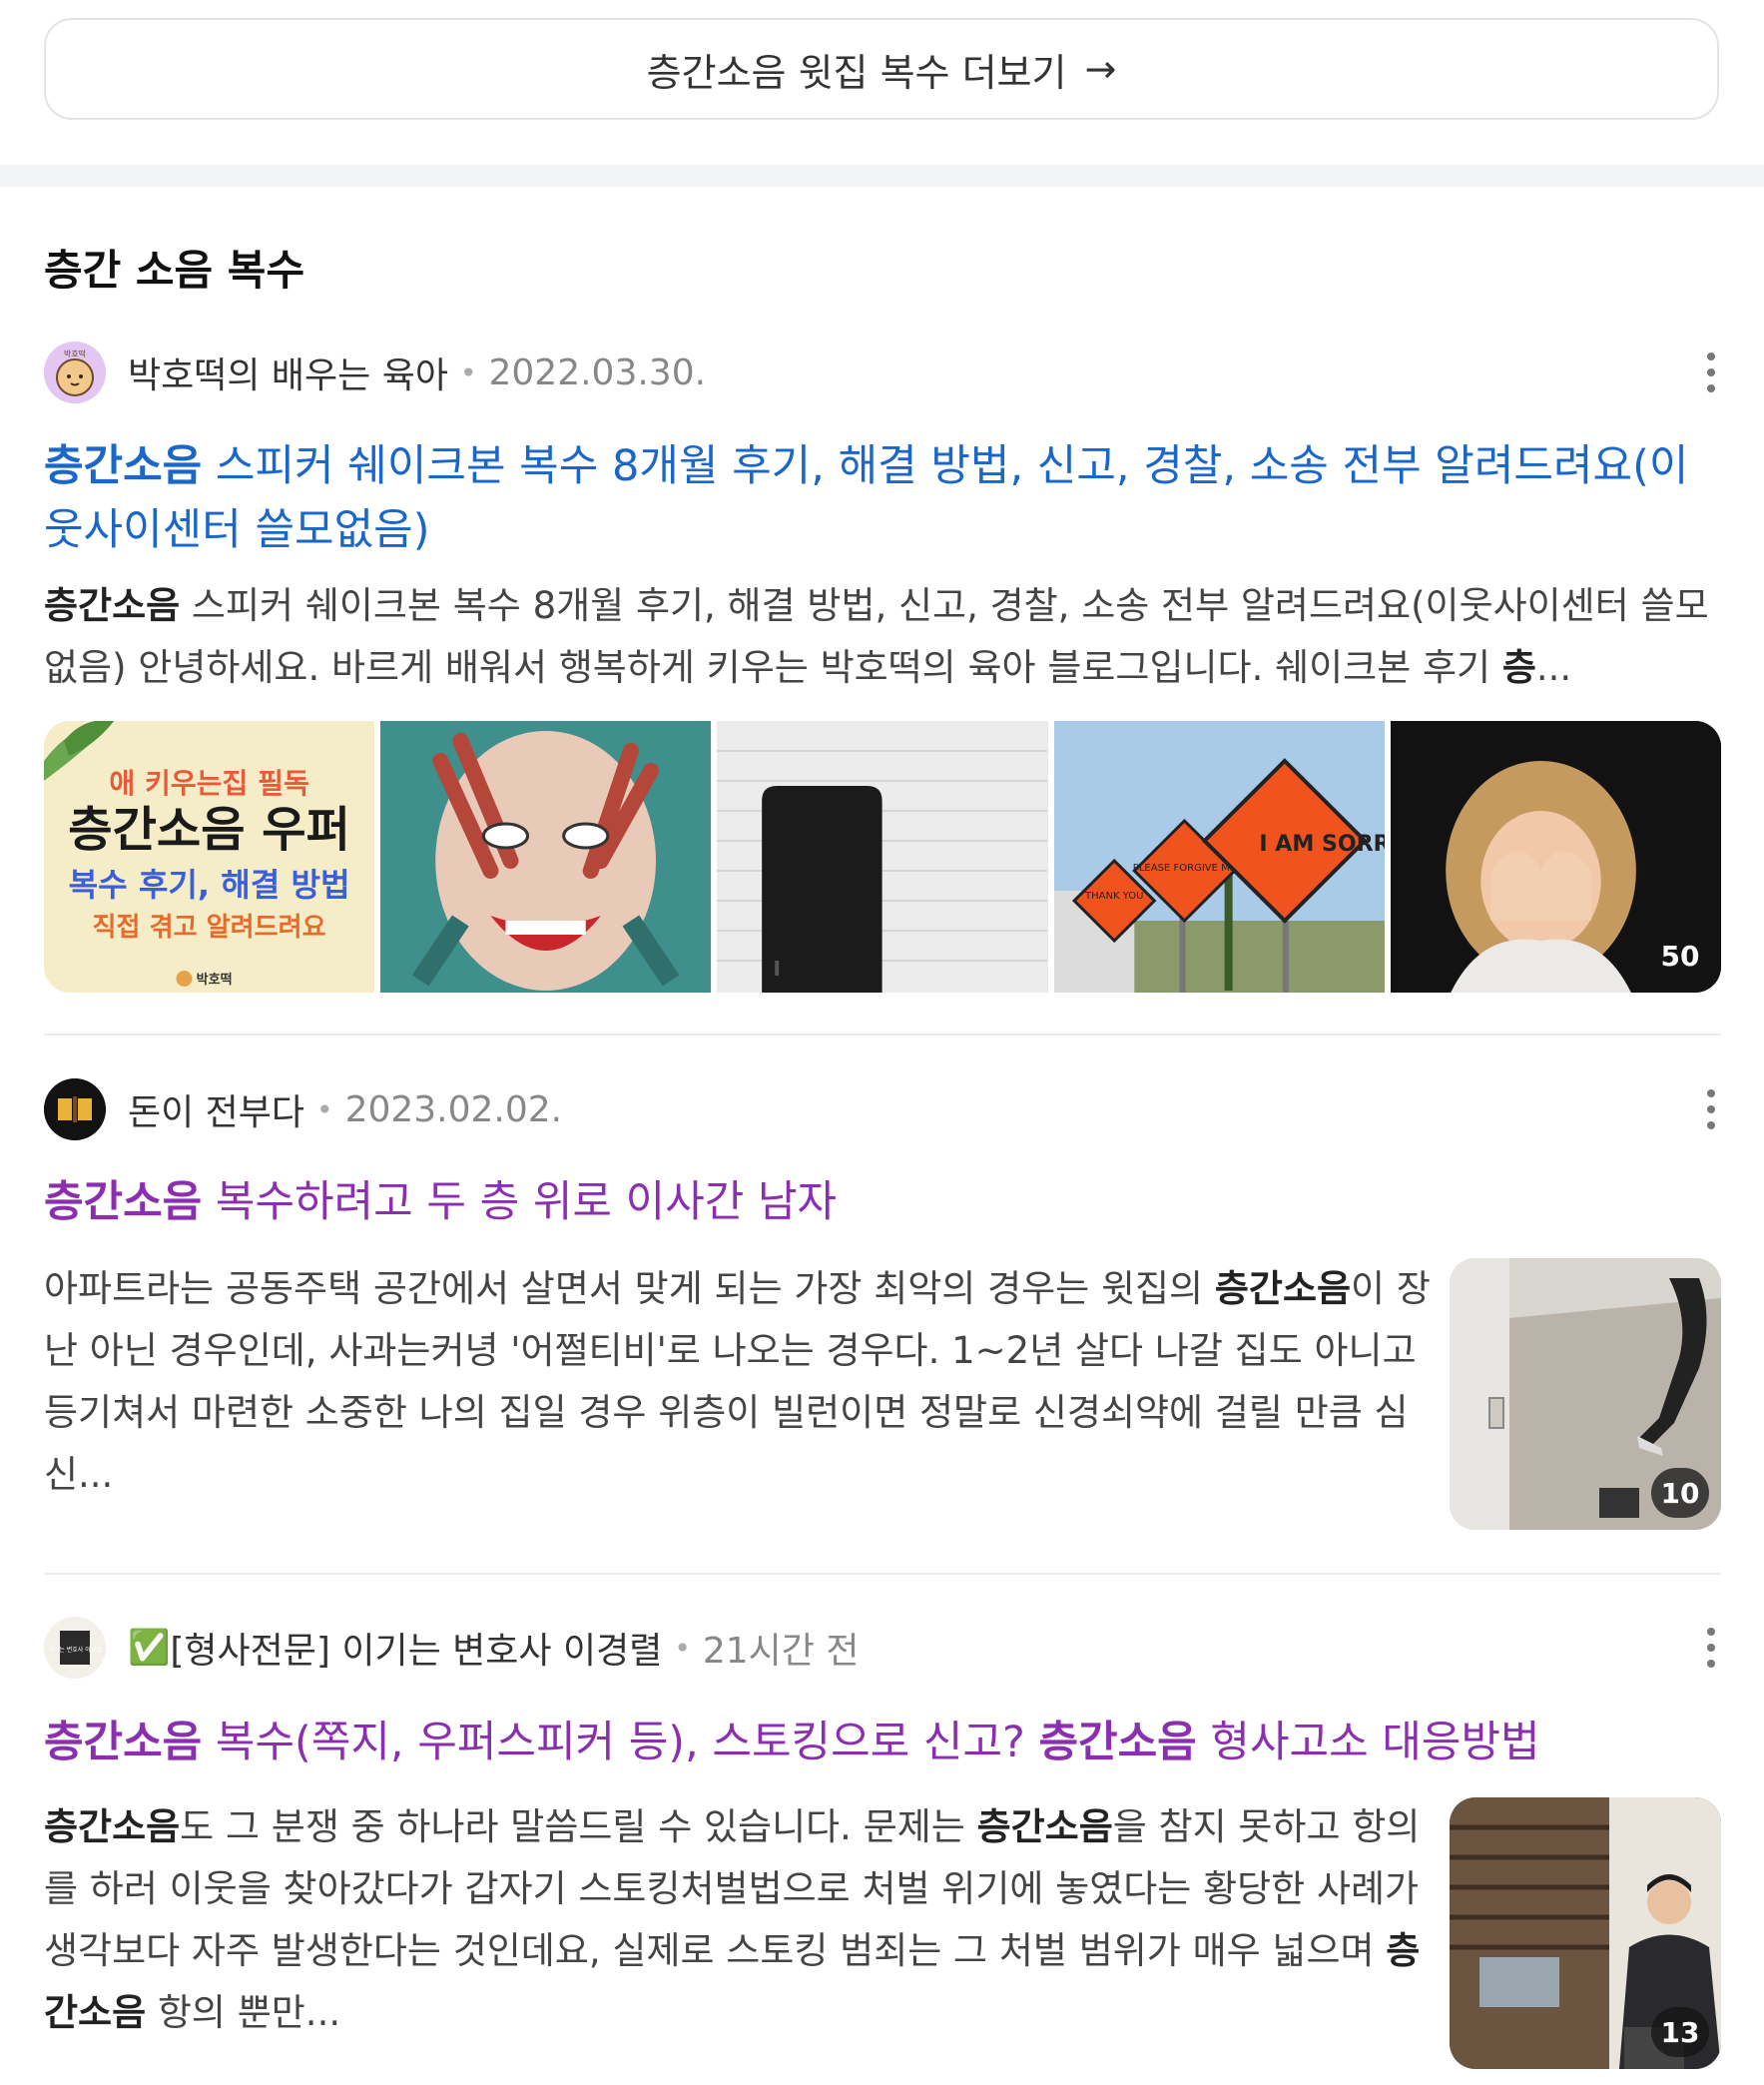 This screenshot has height=2085, width=1764. I want to click on poster-line-4: 직접 겪고 알려드려요, so click(209, 928).